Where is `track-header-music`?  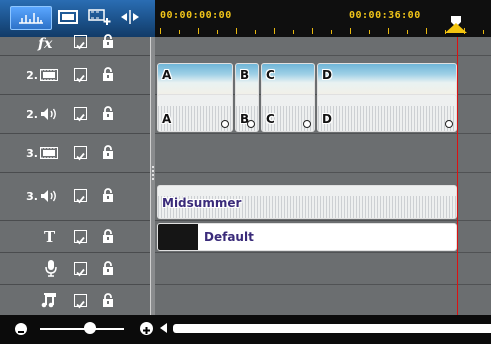
track-header-music is located at coordinates (75, 300).